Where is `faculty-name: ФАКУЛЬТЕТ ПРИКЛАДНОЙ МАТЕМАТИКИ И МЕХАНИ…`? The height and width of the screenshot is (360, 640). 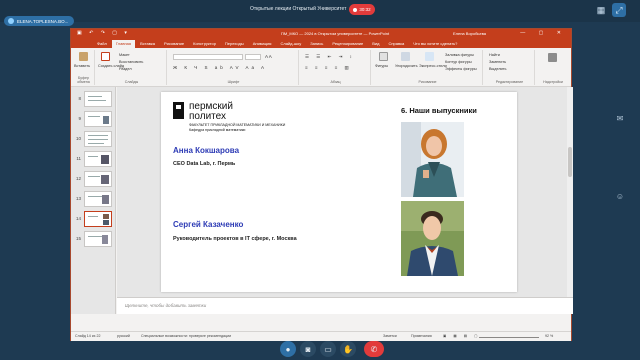 faculty-name: ФАКУЛЬТЕТ ПРИКЛАДНОЙ МАТЕМАТИКИ И МЕХАНИ… is located at coordinates (237, 125).